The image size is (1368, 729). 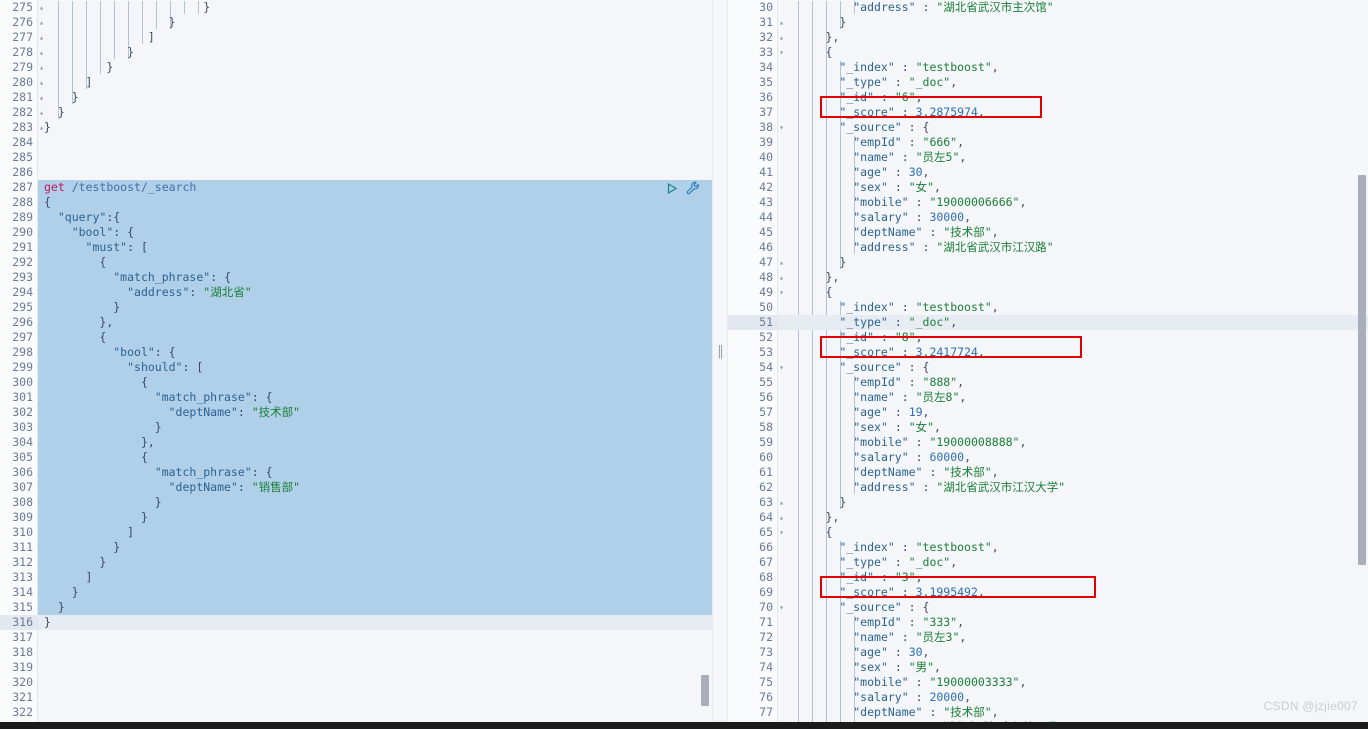 I want to click on code-line: "address" : "湖北省武汉市江汉大学", so click(x=1073, y=487).